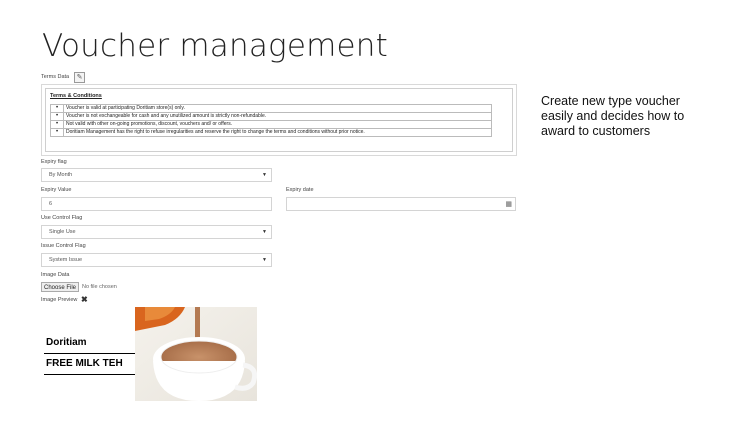 The height and width of the screenshot is (428, 740). Describe the element at coordinates (215, 46) in the screenshot. I see `page-title: Voucher management` at that location.